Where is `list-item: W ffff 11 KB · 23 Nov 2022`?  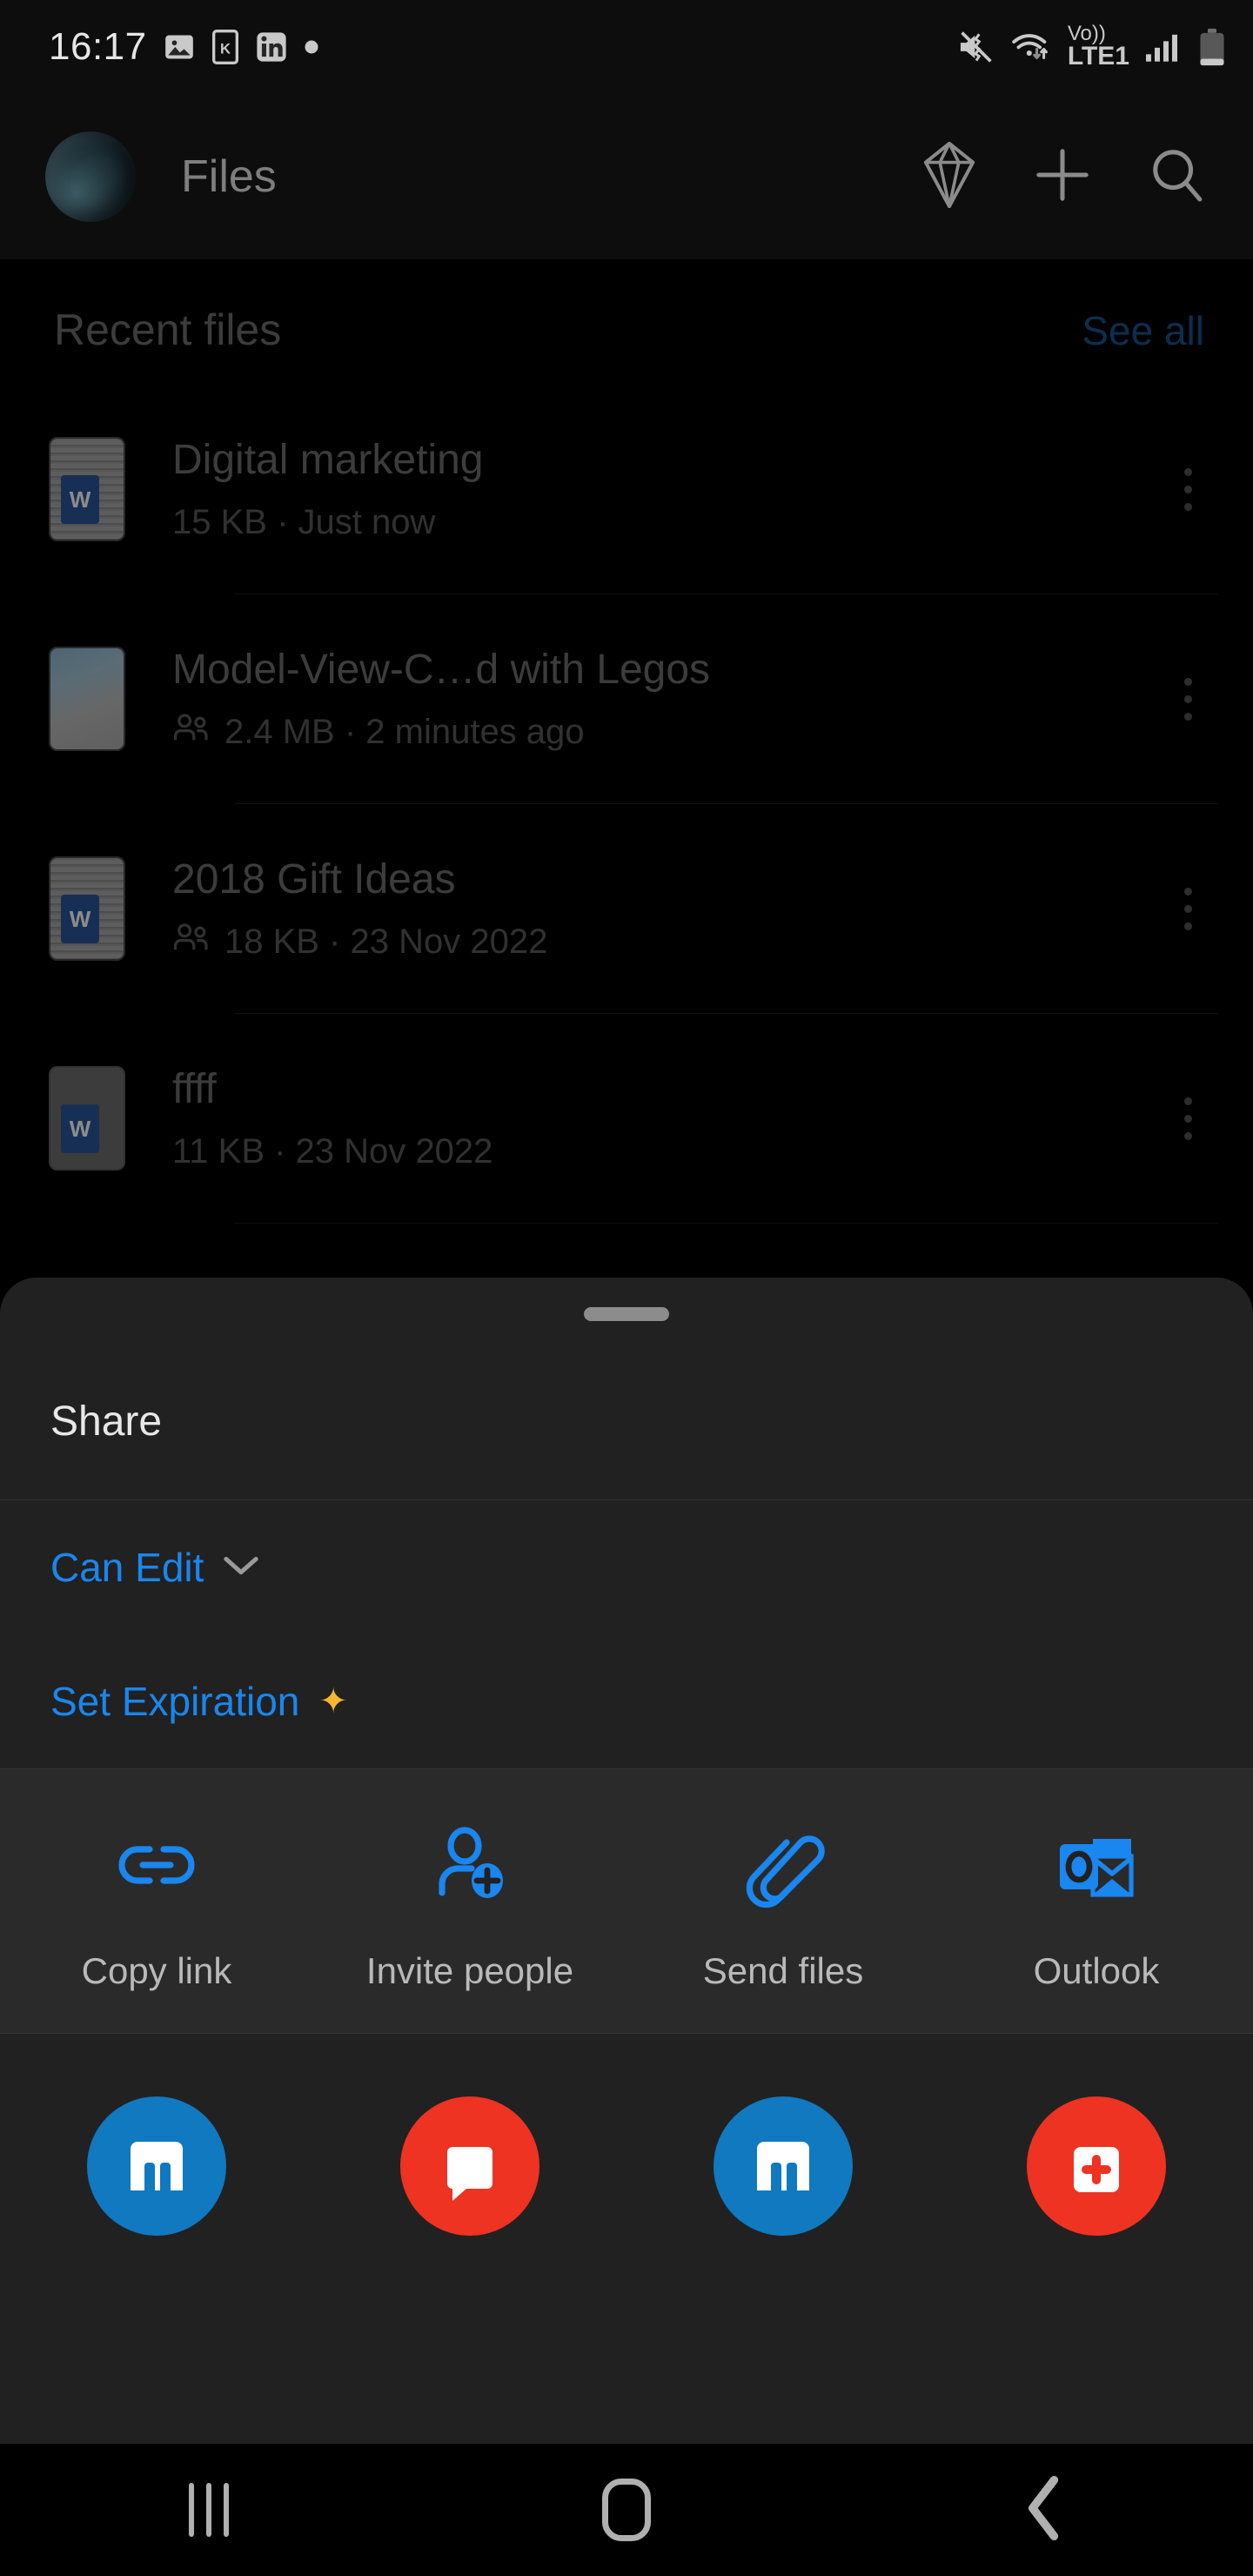 list-item: W ffff 11 KB · 23 Nov 2022 is located at coordinates (626, 1119).